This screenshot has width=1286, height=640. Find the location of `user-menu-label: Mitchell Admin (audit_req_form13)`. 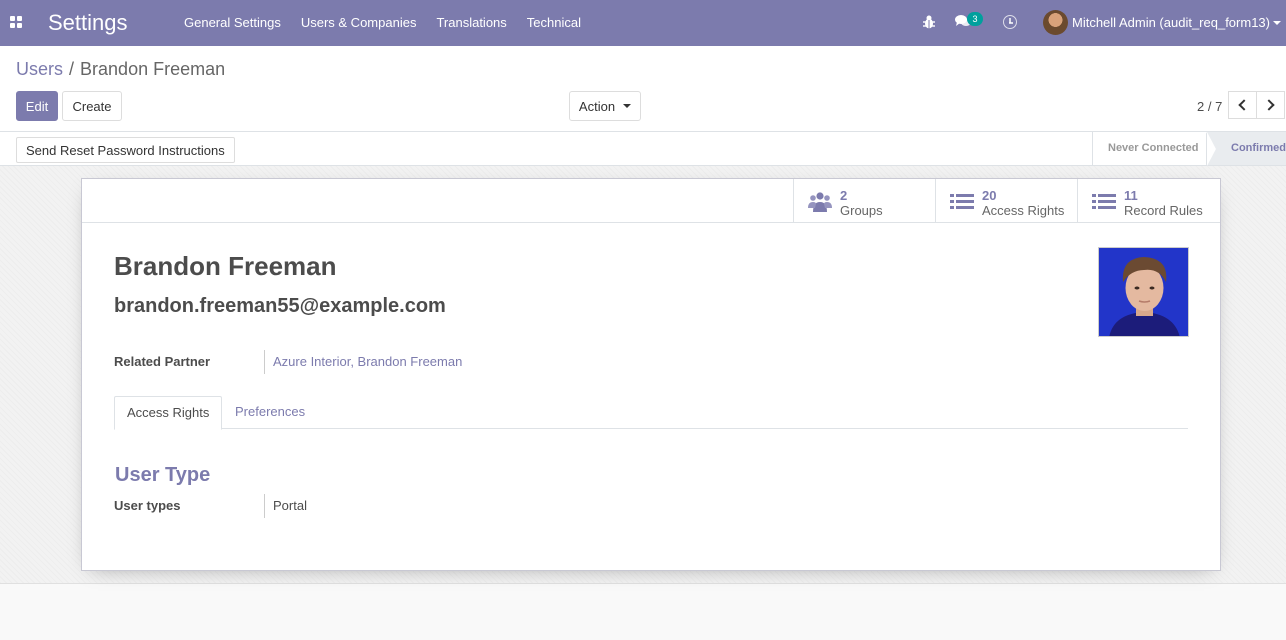

user-menu-label: Mitchell Admin (audit_req_form13) is located at coordinates (1171, 22).